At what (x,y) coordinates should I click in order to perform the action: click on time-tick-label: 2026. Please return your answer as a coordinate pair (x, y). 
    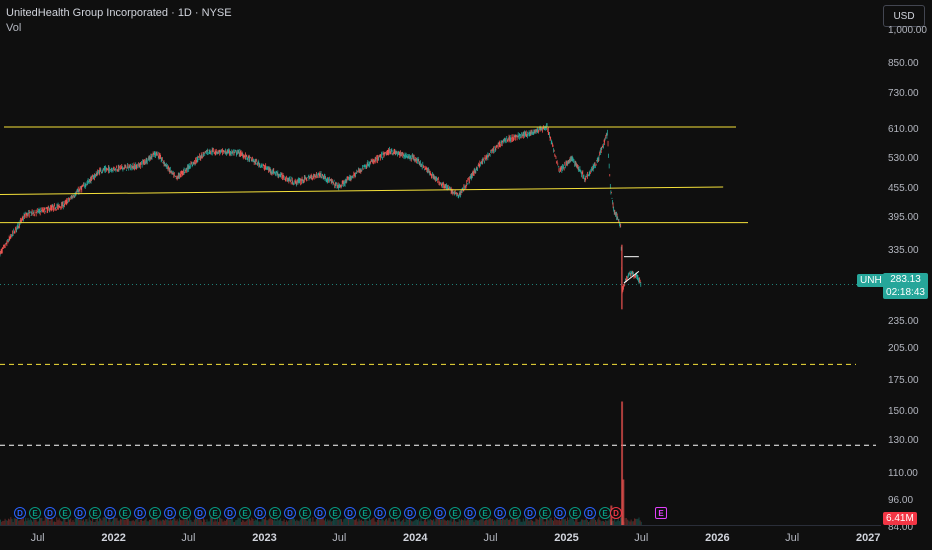
    Looking at the image, I should click on (717, 538).